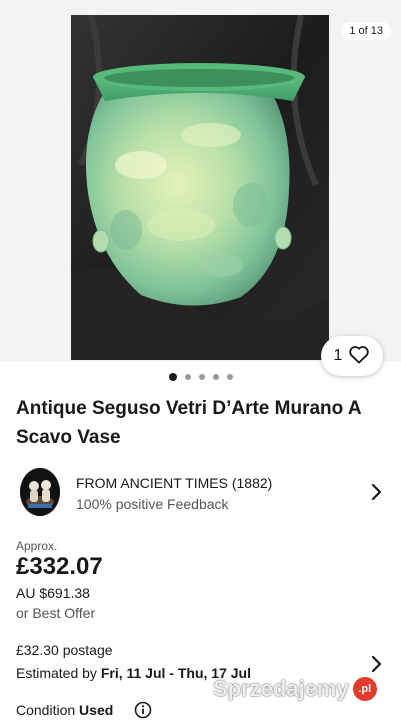 This screenshot has height=720, width=401. I want to click on estimate-prefix: Estimated by, so click(58, 673).